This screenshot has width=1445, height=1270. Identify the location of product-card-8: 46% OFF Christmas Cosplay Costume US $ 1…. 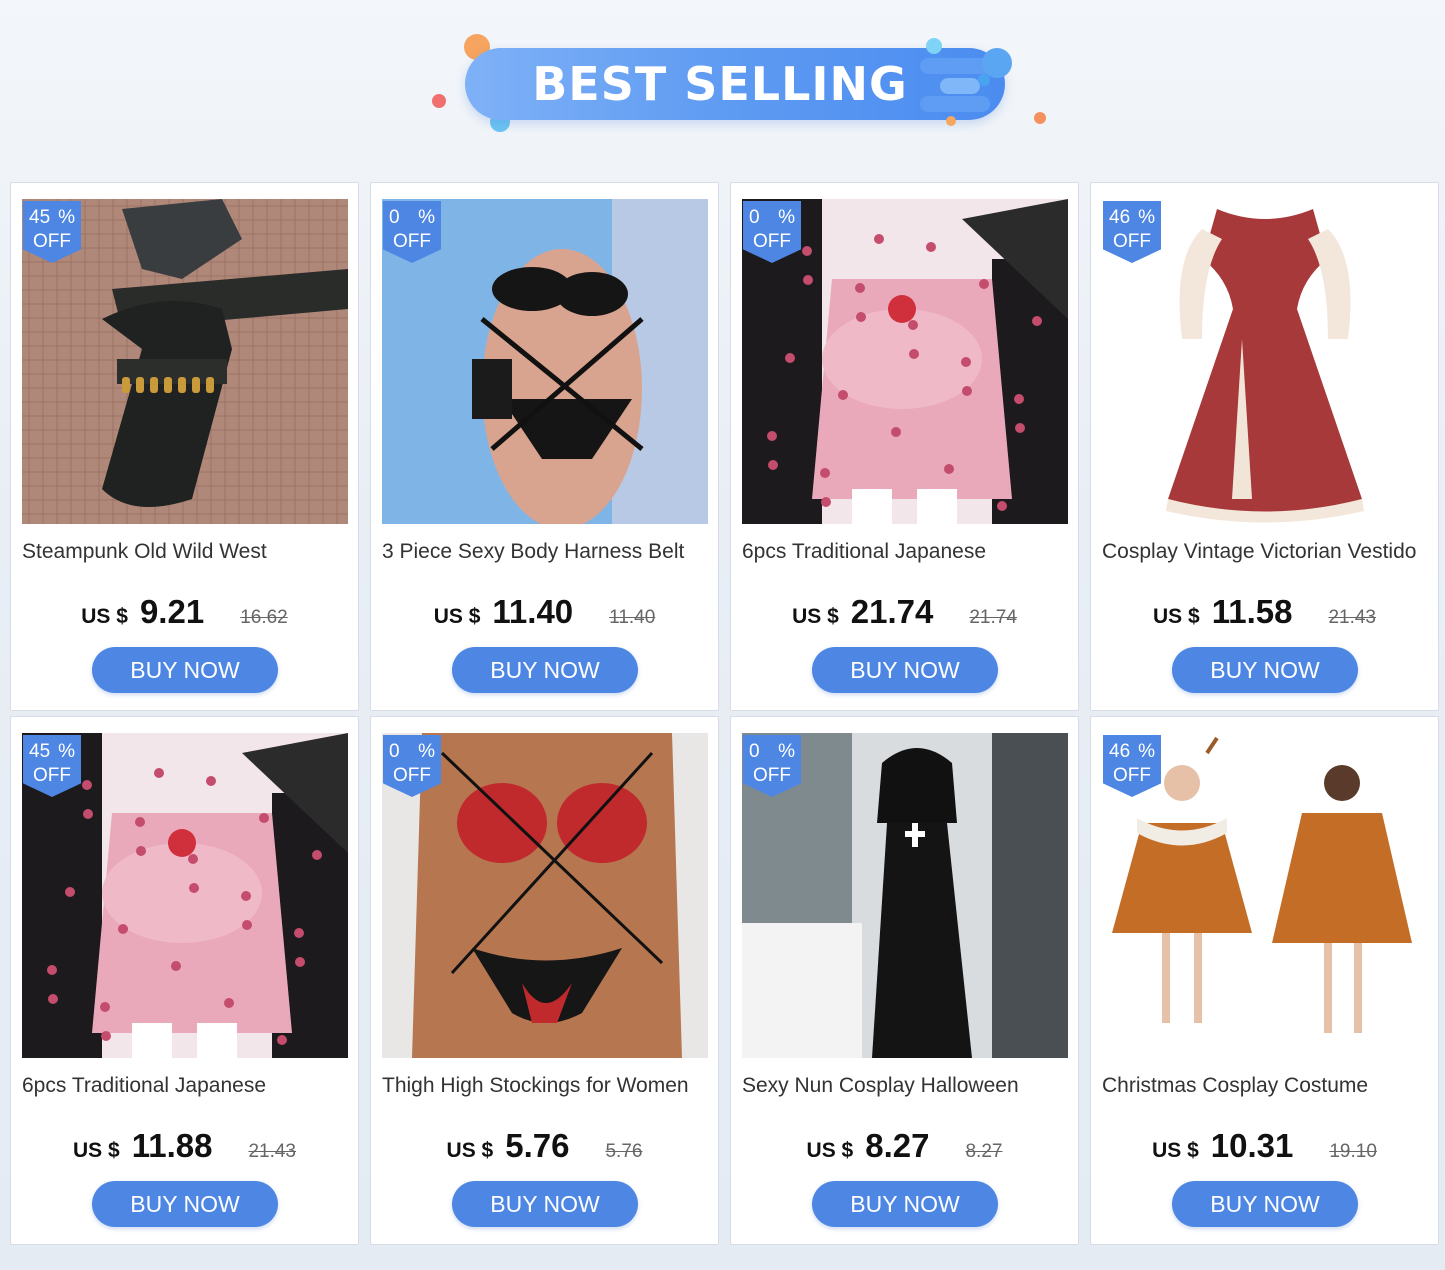
(1264, 980).